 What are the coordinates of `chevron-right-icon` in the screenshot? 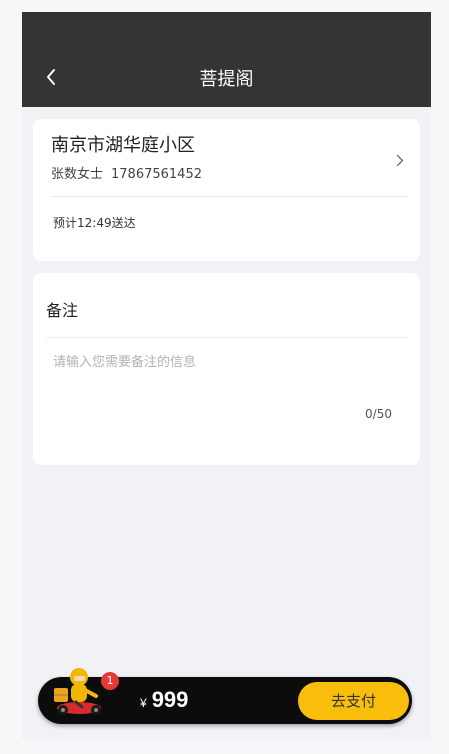 It's located at (400, 161).